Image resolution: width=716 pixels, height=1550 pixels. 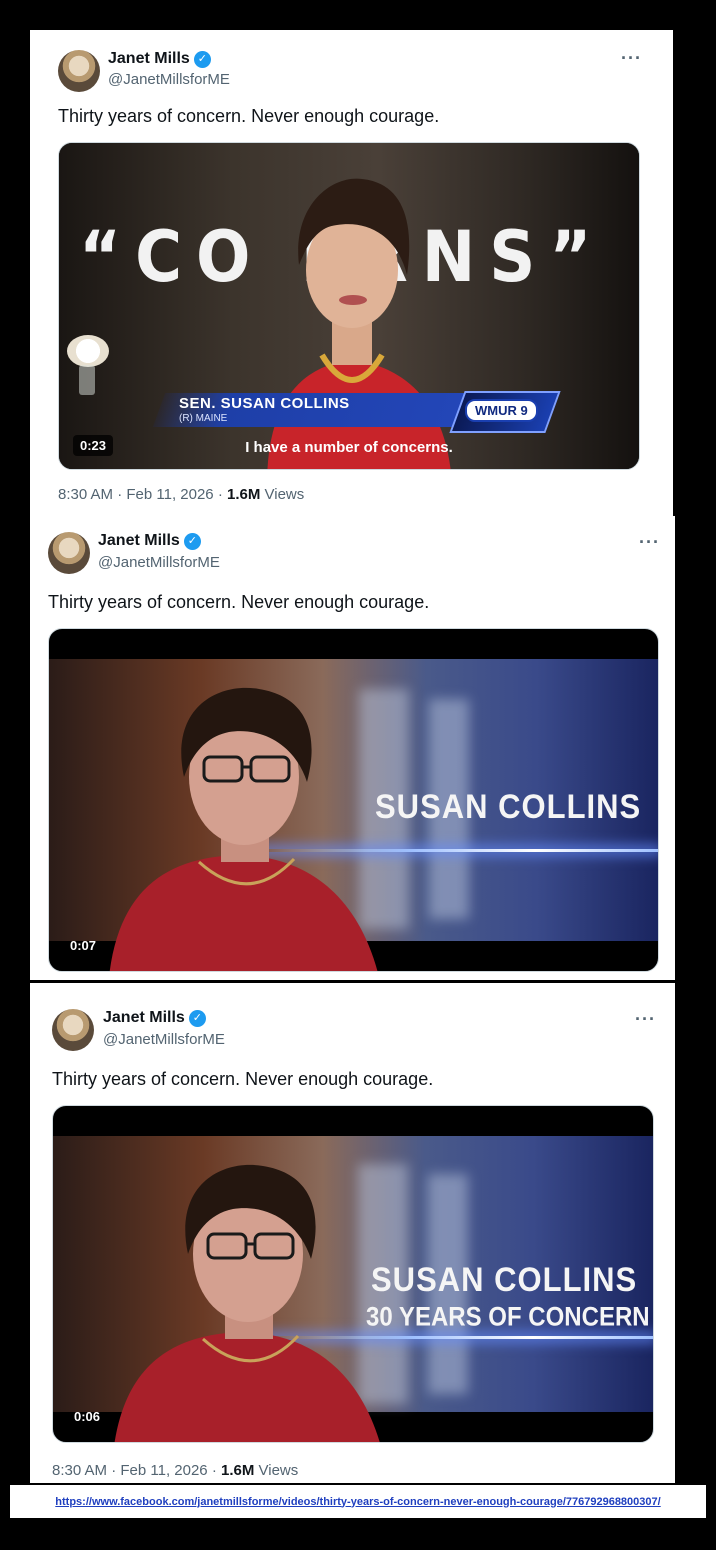 What do you see at coordinates (501, 410) in the screenshot?
I see `station-logo: WMUR 9` at bounding box center [501, 410].